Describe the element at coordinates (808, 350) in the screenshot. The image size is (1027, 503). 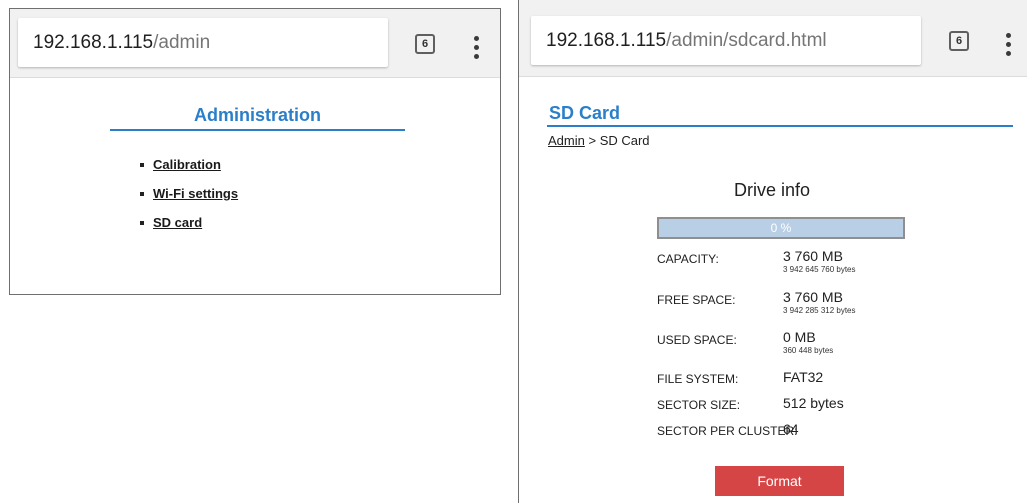
I see `used-space-bytes: 360 448 bytes` at that location.